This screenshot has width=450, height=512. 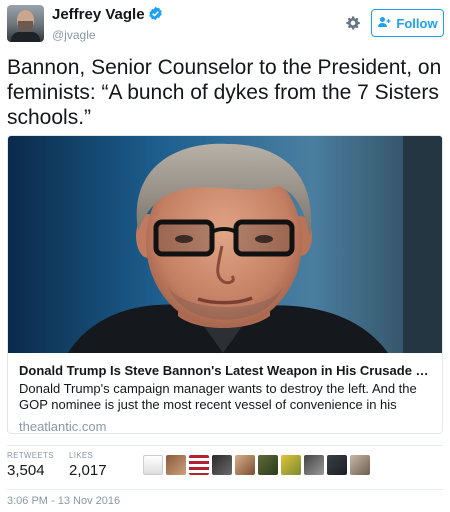 What do you see at coordinates (155, 16) in the screenshot?
I see `verified-badge-icon` at bounding box center [155, 16].